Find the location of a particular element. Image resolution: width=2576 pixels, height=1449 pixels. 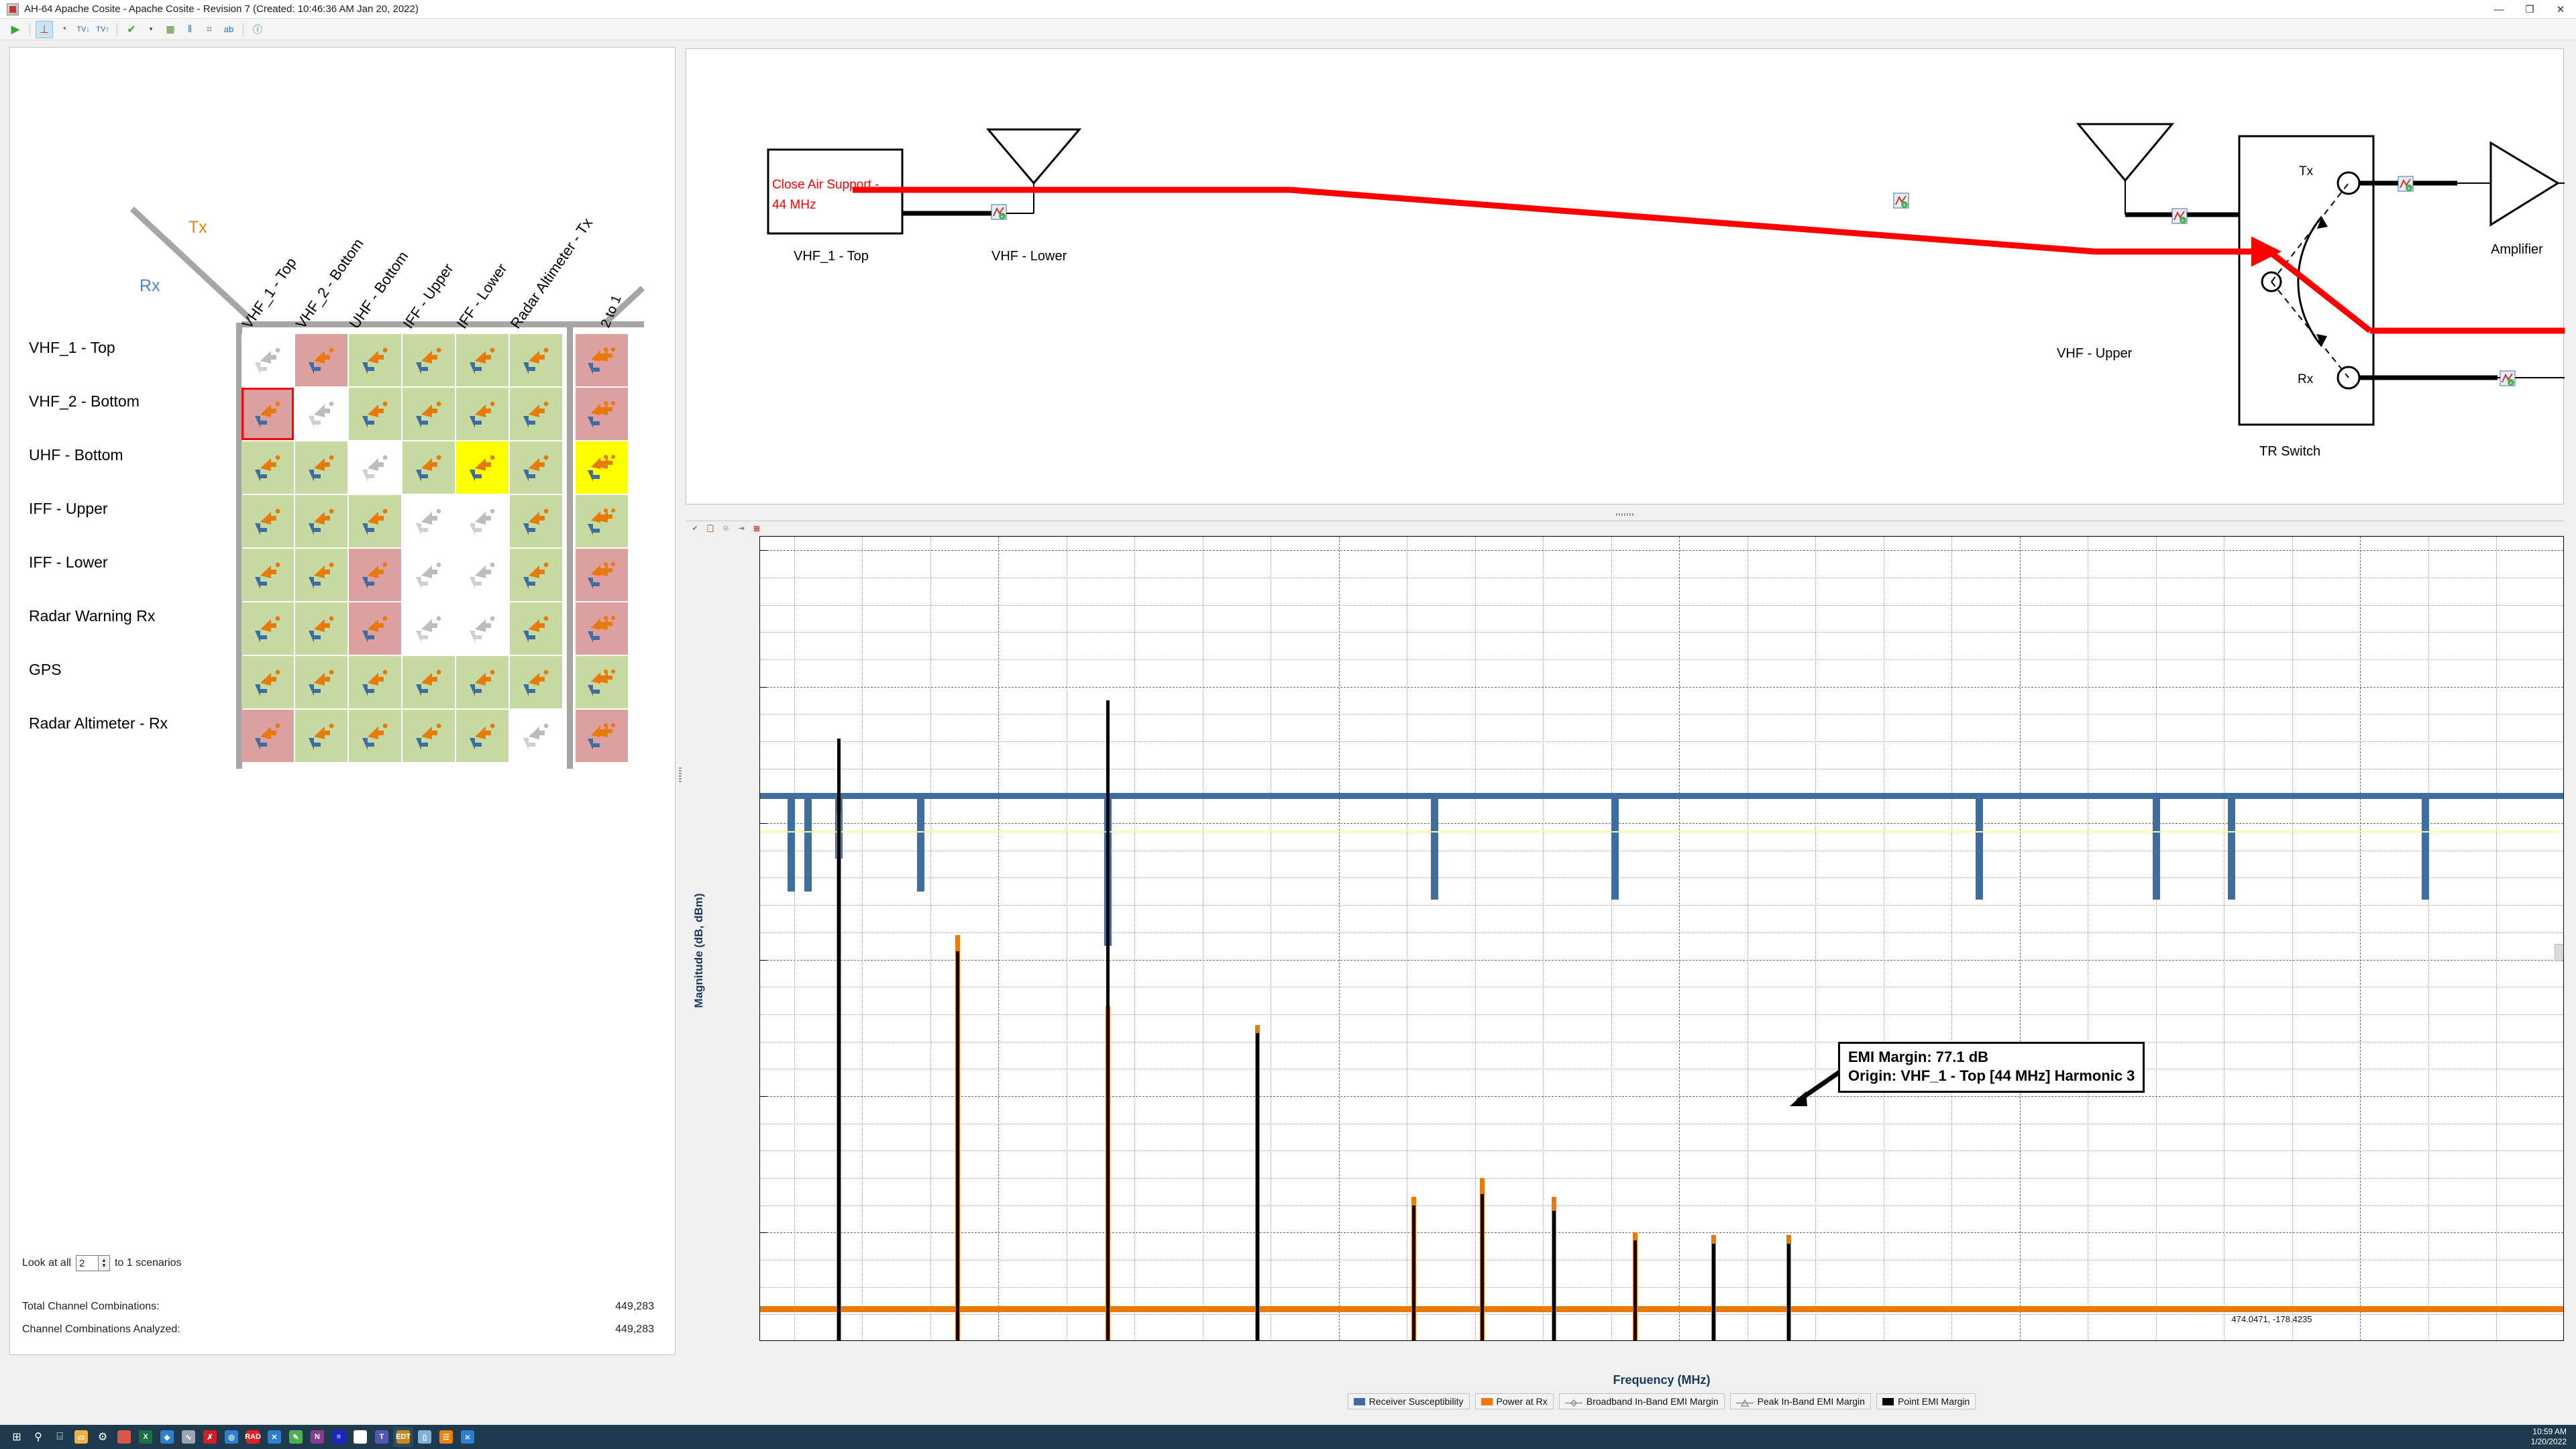

matrix-cell-r4-c5 is located at coordinates (536, 575).